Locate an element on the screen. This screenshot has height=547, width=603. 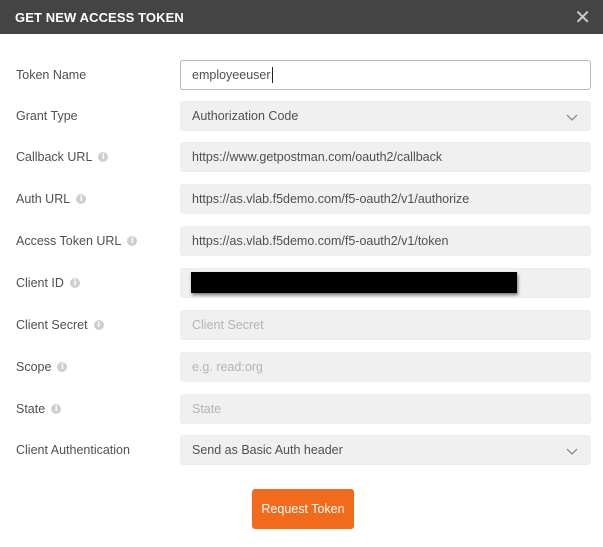
client-authentication-label-text: Client Authentication is located at coordinates (73, 450).